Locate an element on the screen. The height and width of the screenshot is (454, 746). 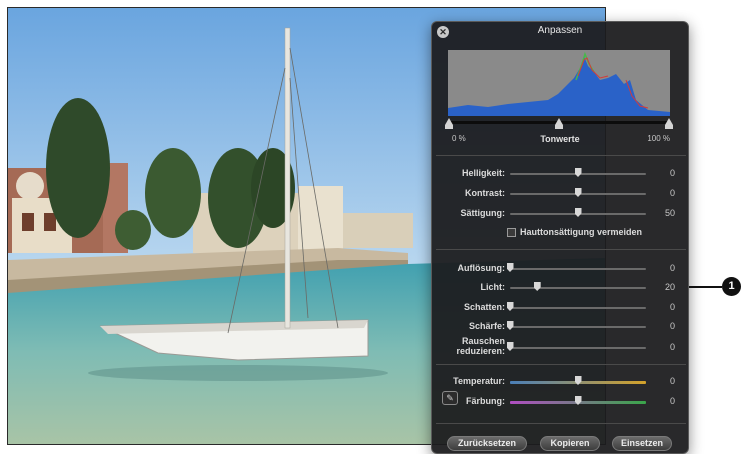
copy-button: Kopieren is located at coordinates (570, 443).